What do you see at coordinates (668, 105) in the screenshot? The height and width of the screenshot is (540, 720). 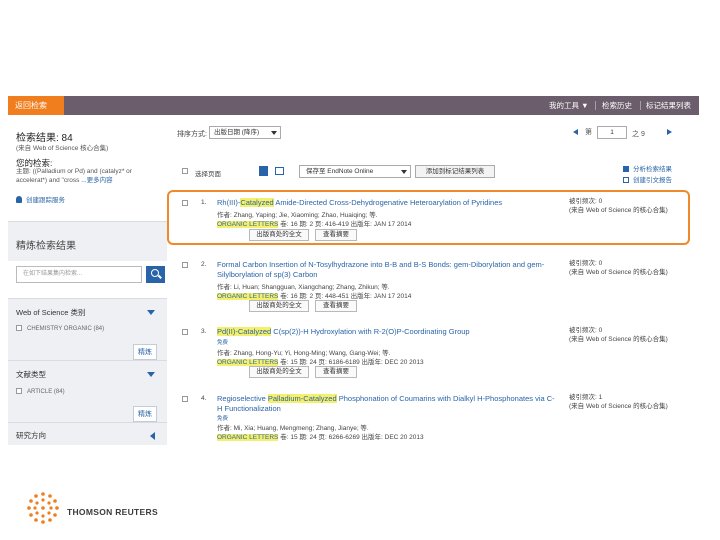 I see `marked-list-link: 标记结果列表` at bounding box center [668, 105].